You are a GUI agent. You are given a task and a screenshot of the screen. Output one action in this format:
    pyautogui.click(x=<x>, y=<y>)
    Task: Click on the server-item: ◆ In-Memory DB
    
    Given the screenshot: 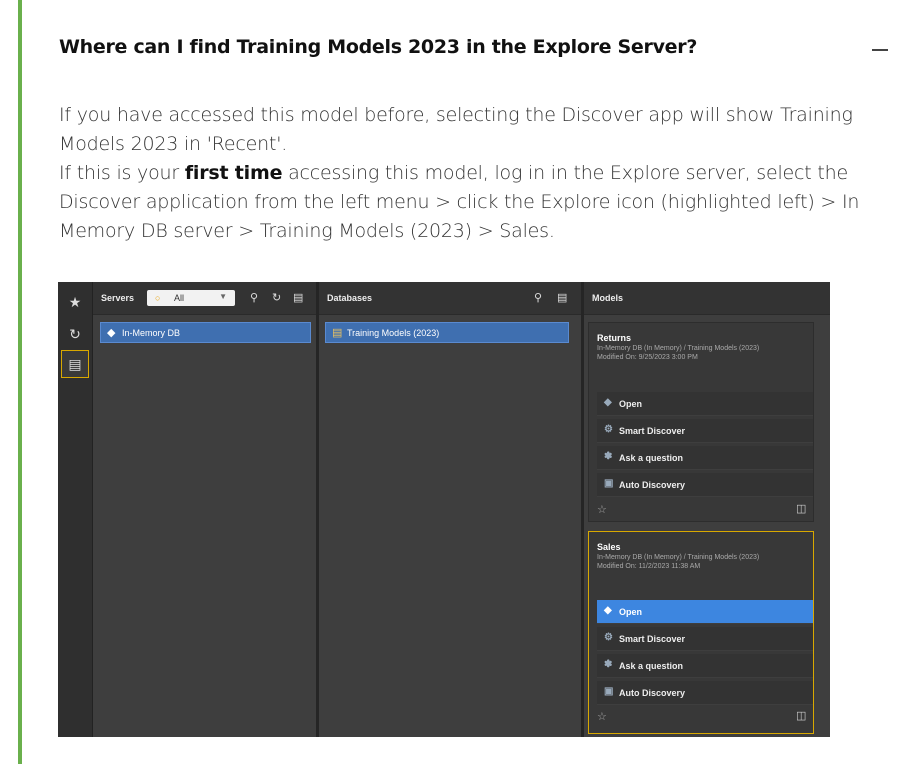 What is the action you would take?
    pyautogui.click(x=205, y=332)
    